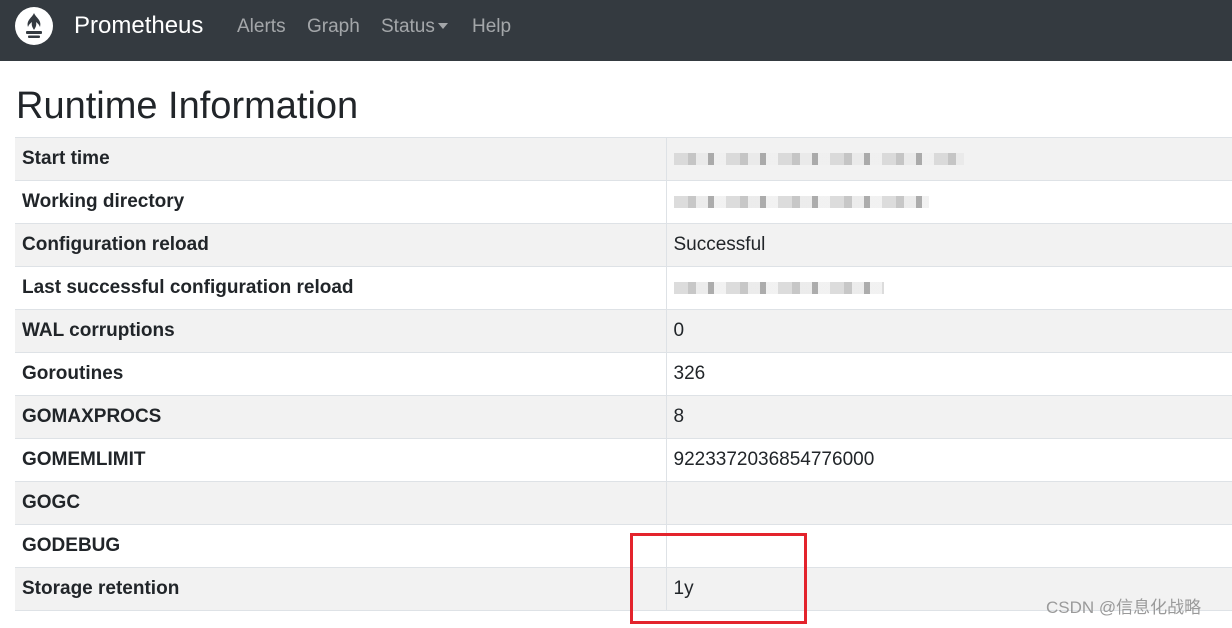 The height and width of the screenshot is (628, 1232). What do you see at coordinates (341, 331) in the screenshot?
I see `row-key: WAL corruptions` at bounding box center [341, 331].